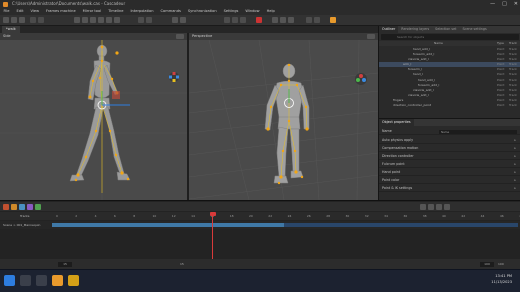  I want to click on property-section-label: Direction controller, so click(398, 156).